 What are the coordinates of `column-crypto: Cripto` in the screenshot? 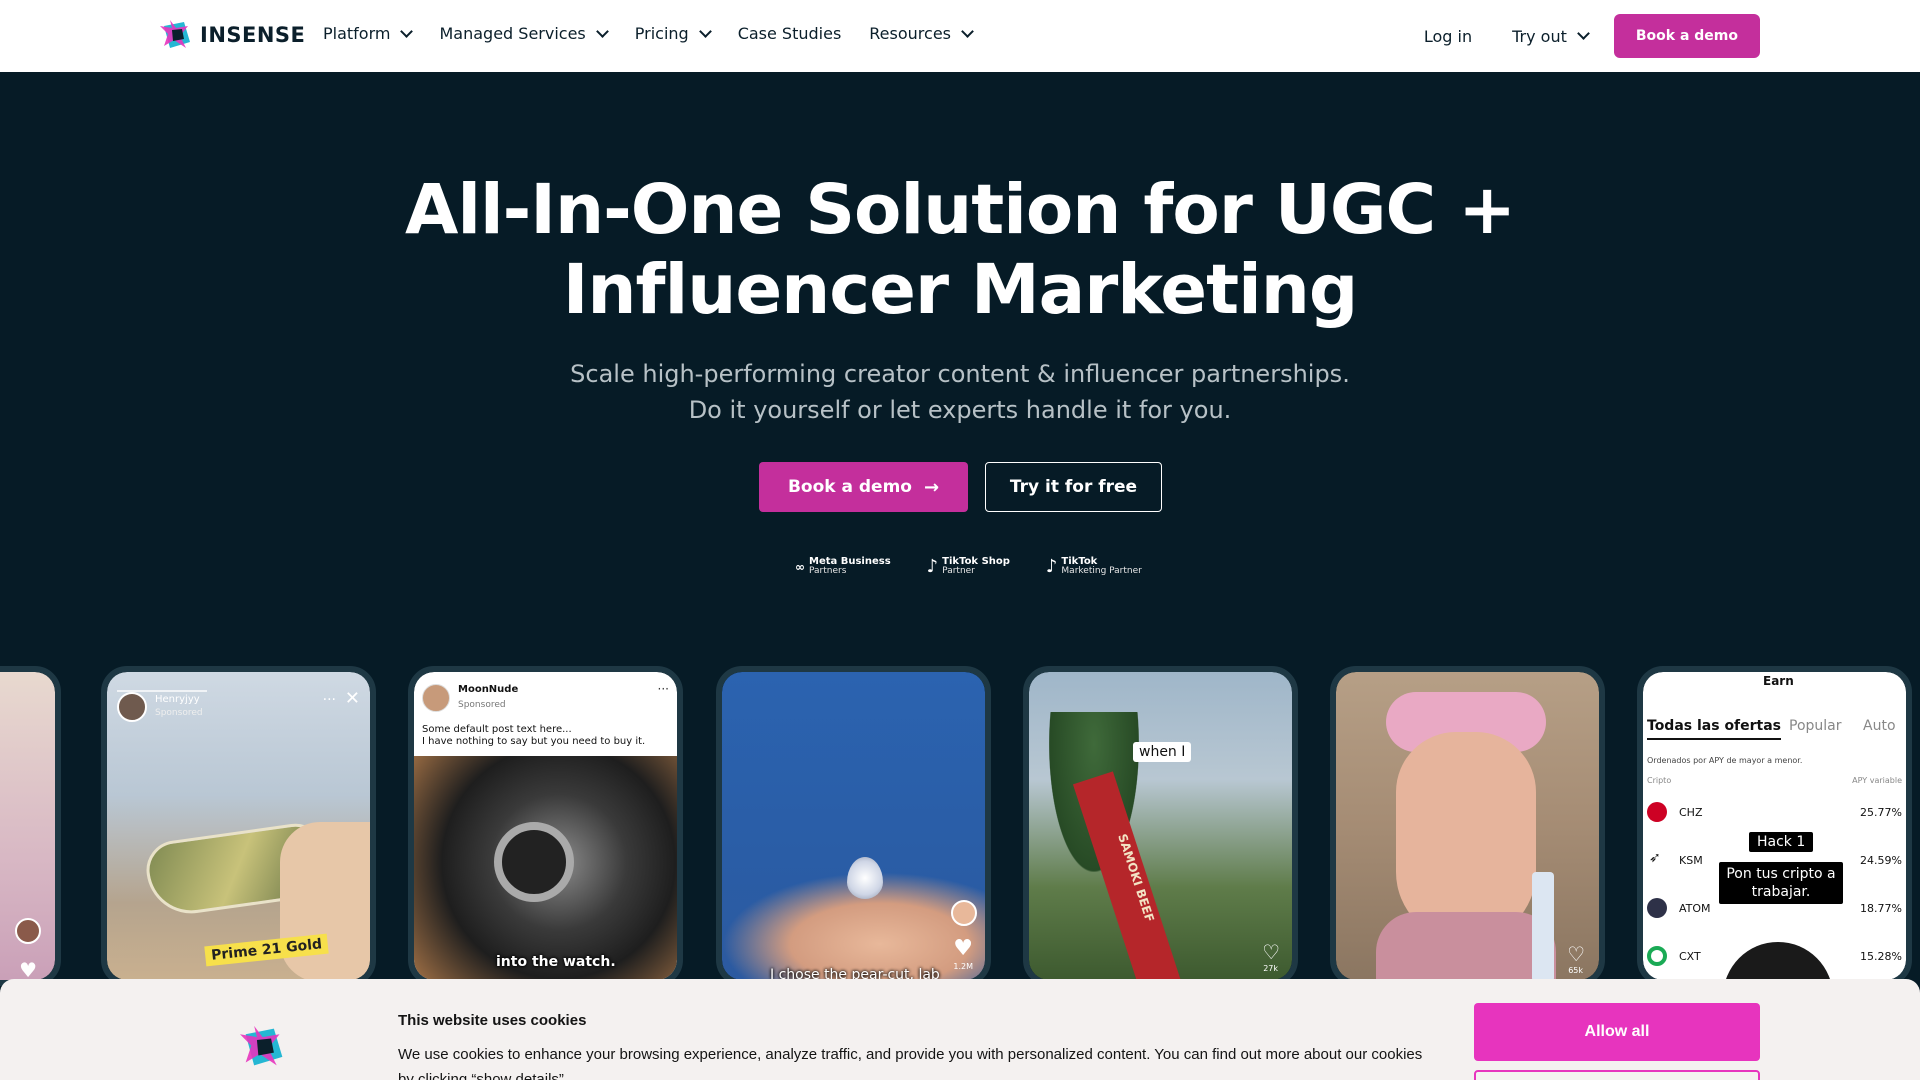 It's located at (1659, 780).